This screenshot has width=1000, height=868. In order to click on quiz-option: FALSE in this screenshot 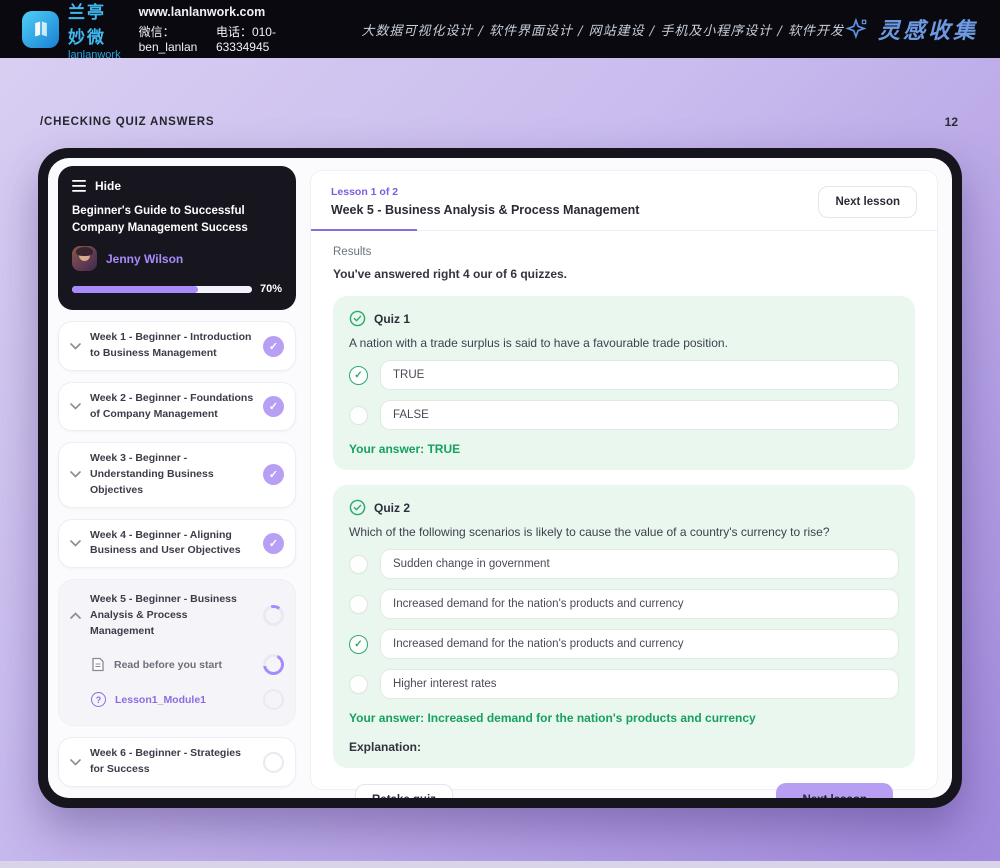, I will do `click(624, 415)`.